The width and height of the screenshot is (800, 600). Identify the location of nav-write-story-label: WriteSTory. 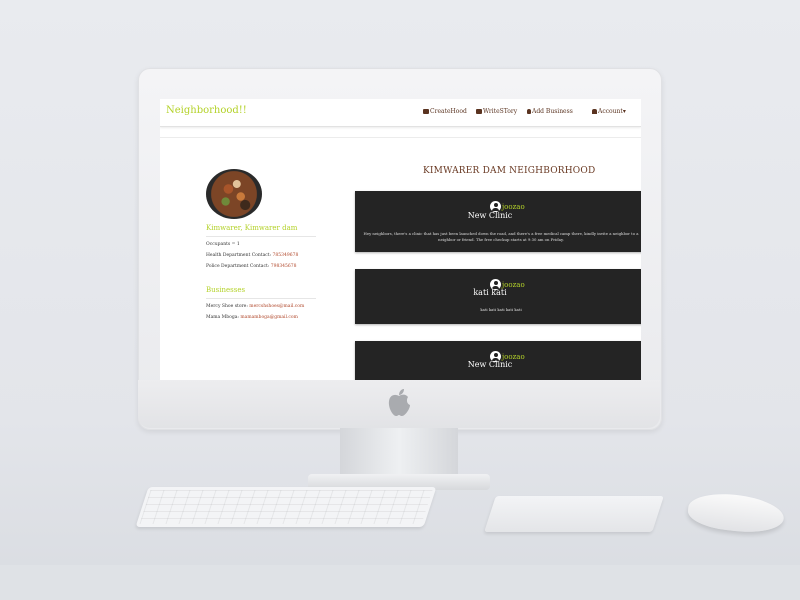
(500, 111).